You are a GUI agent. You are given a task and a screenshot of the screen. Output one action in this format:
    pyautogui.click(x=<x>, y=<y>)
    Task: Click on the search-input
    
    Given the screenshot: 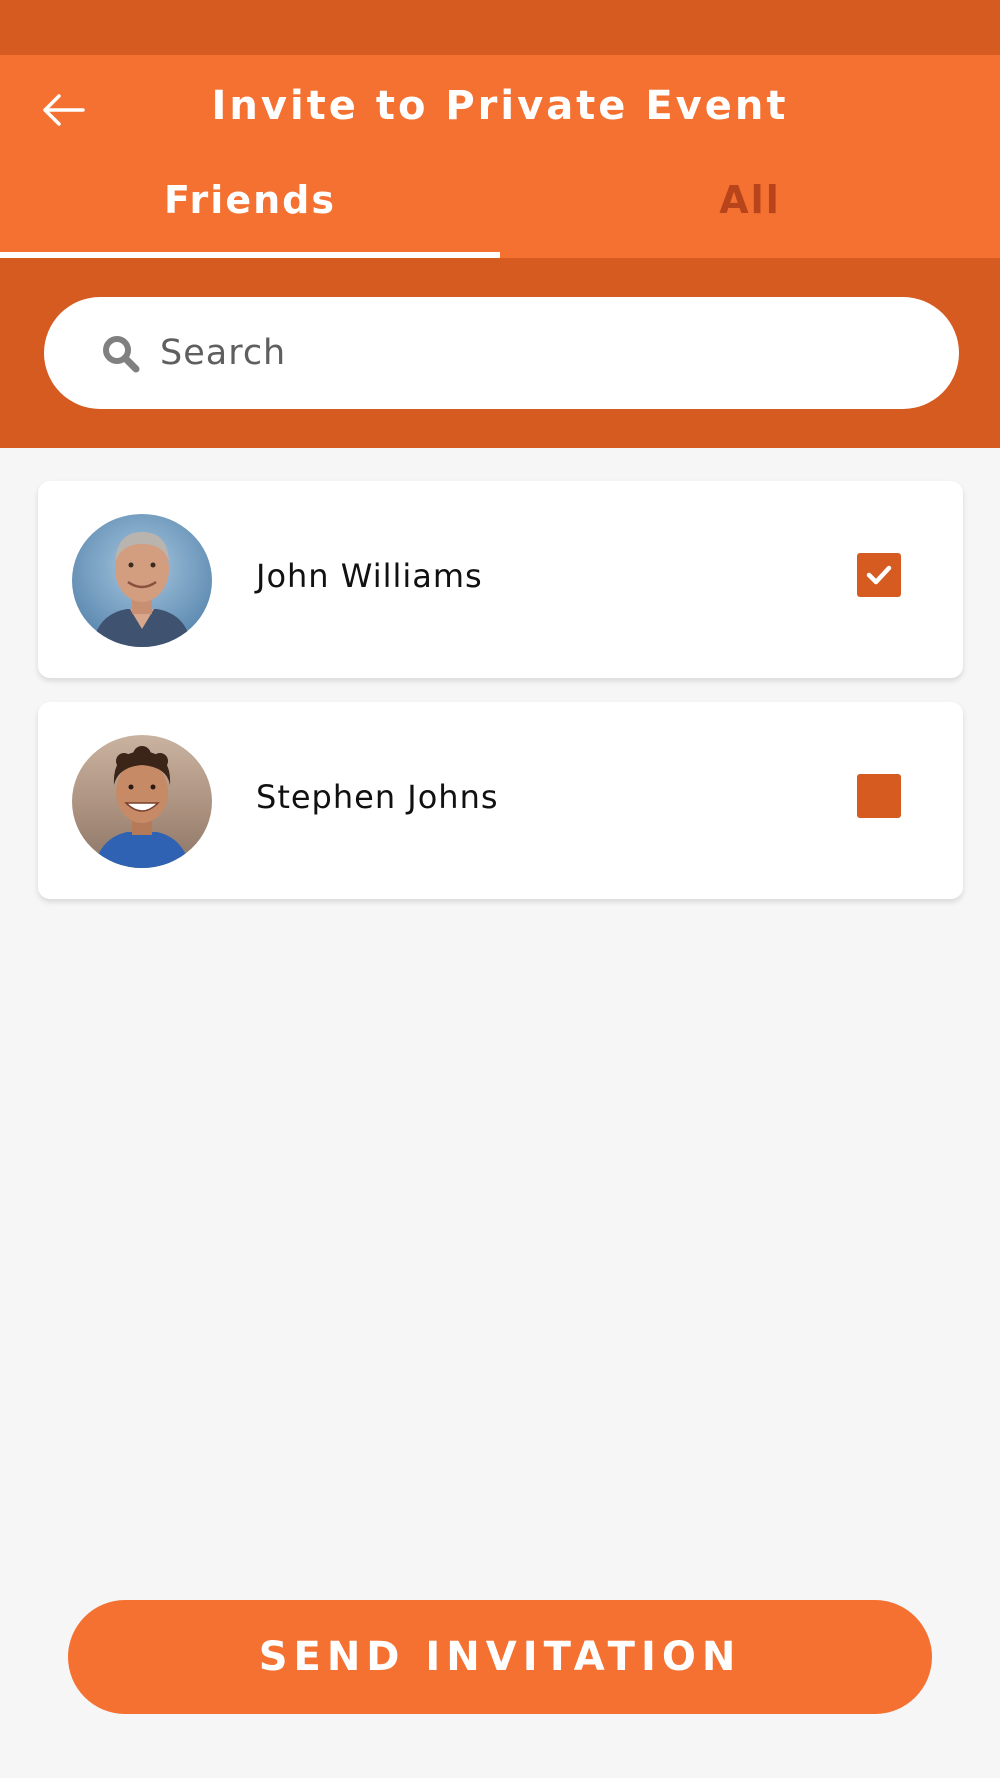 What is the action you would take?
    pyautogui.click(x=540, y=353)
    